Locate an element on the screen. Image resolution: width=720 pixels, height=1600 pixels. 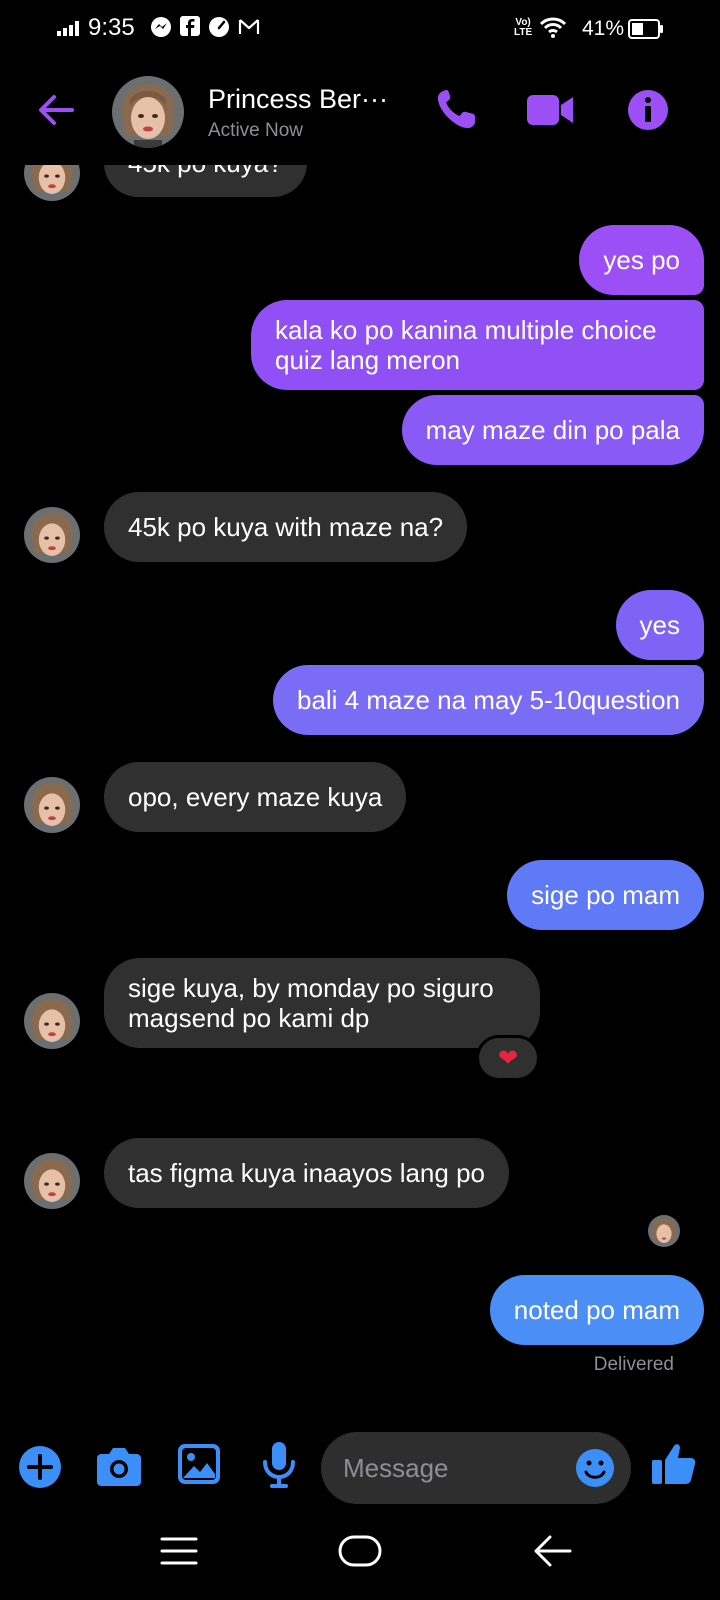
back-arrow-icon is located at coordinates (56, 110).